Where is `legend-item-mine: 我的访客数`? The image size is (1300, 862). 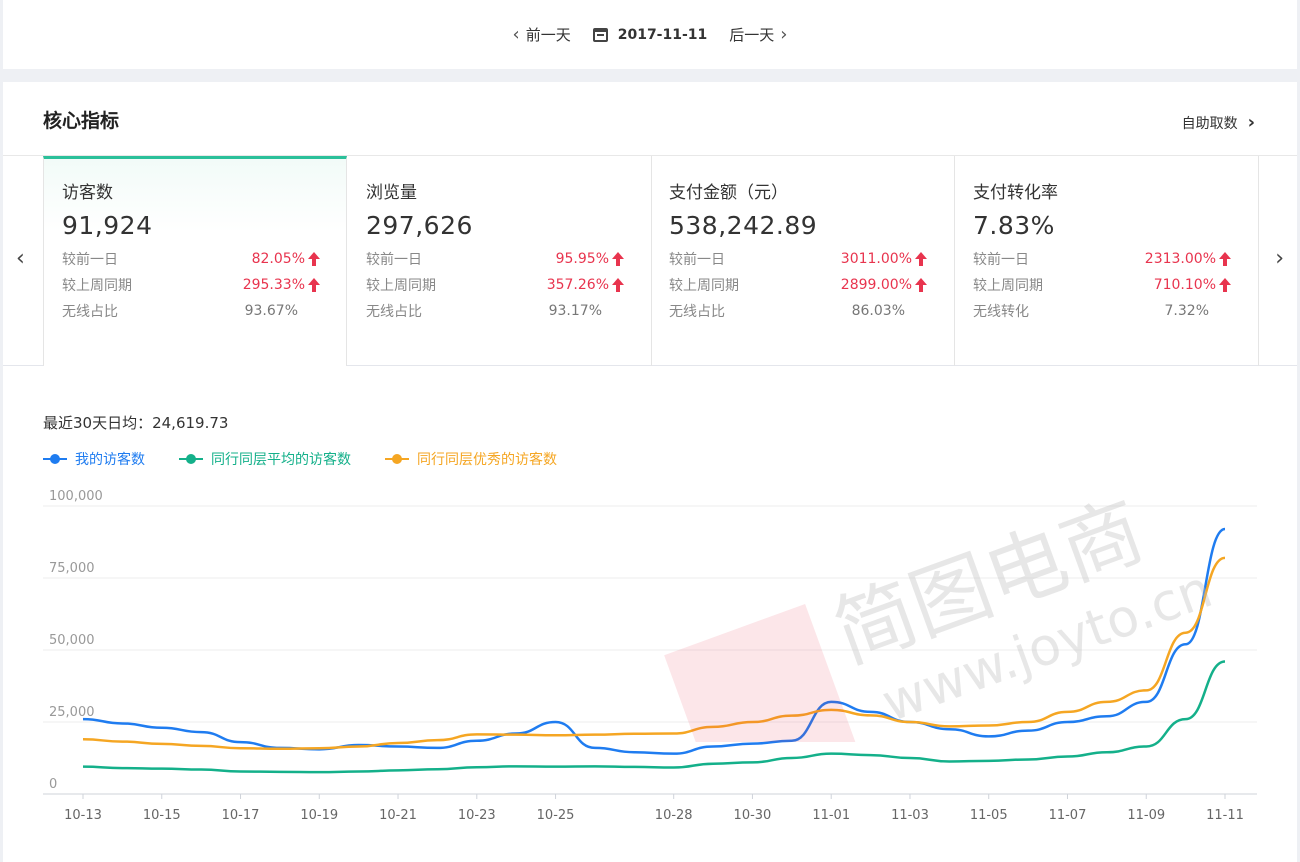 legend-item-mine: 我的访客数 is located at coordinates (94, 459).